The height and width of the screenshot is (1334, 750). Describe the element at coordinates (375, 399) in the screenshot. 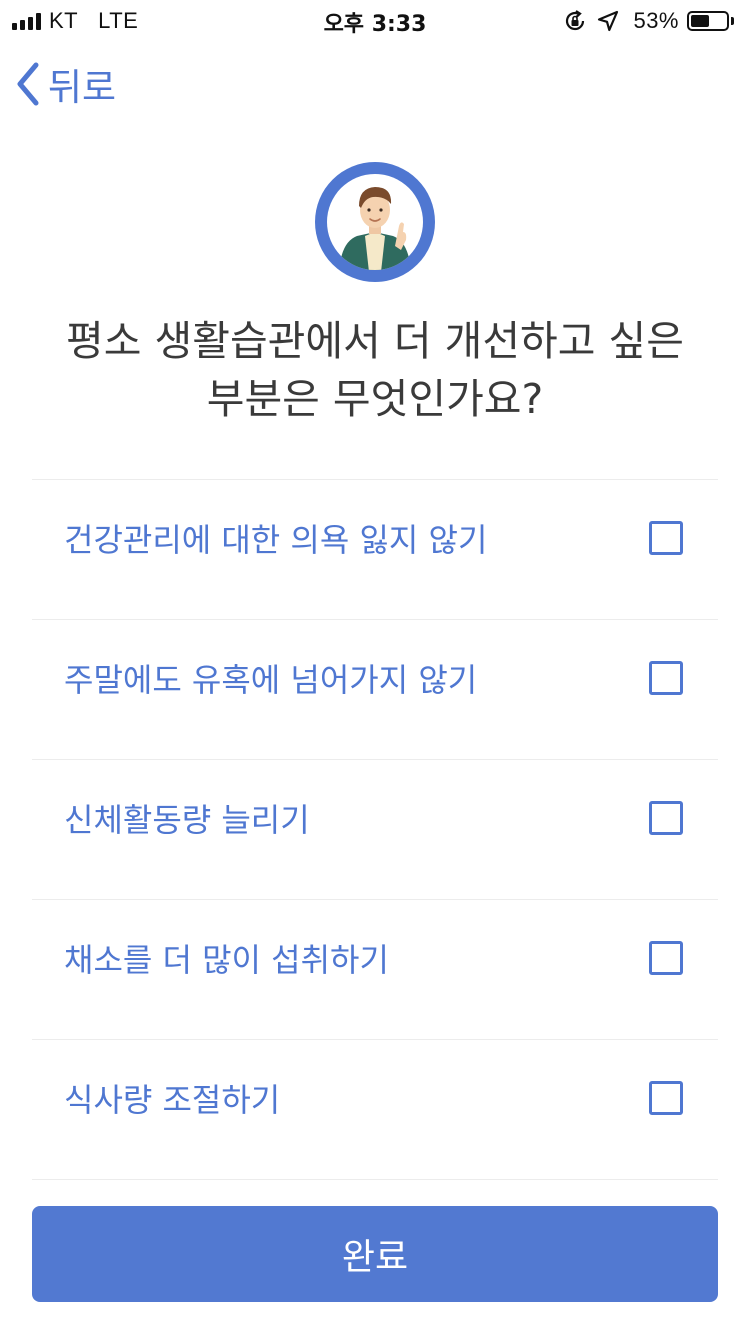

I see `question-line-2: 부분은 무엇인가요?` at that location.